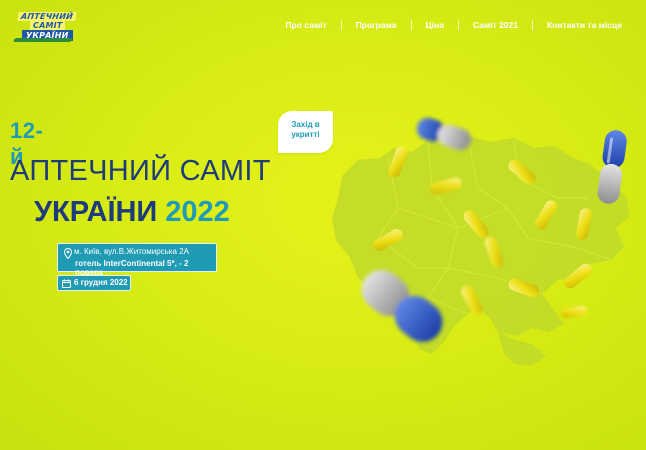 The height and width of the screenshot is (450, 646). I want to click on logo-line1: АПТЕЧНИЙ, so click(47, 16).